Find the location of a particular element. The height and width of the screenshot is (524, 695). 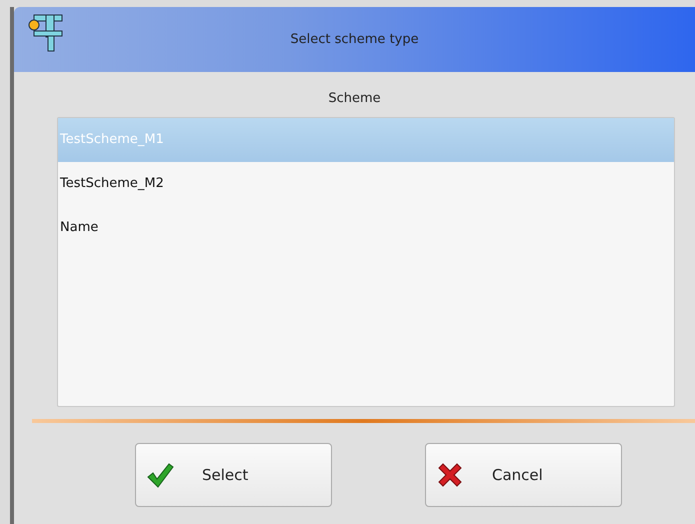

list-item: Name is located at coordinates (366, 228).